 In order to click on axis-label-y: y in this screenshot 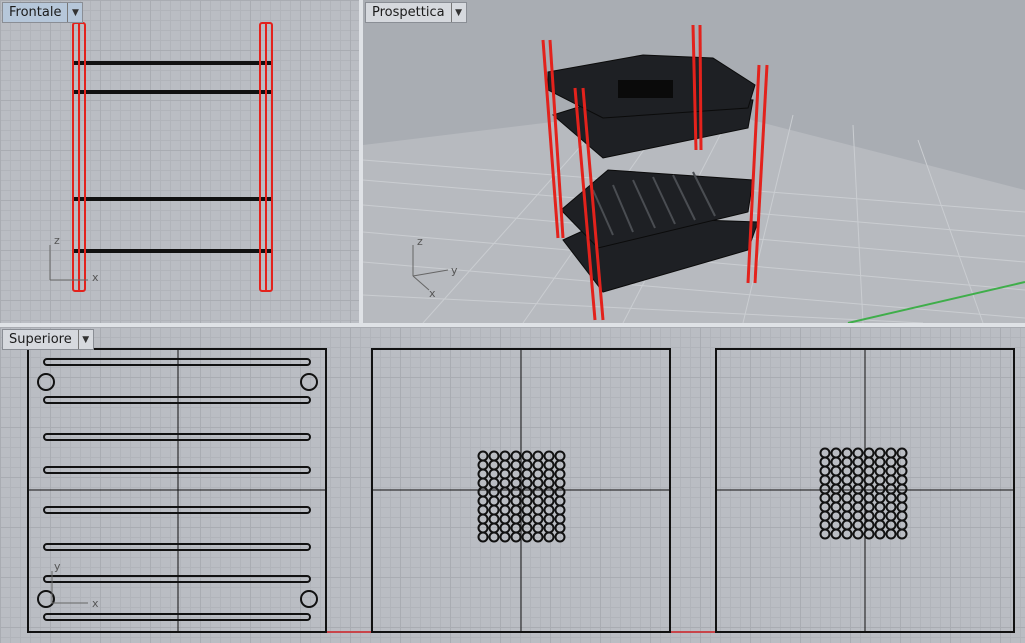, I will do `click(454, 270)`.